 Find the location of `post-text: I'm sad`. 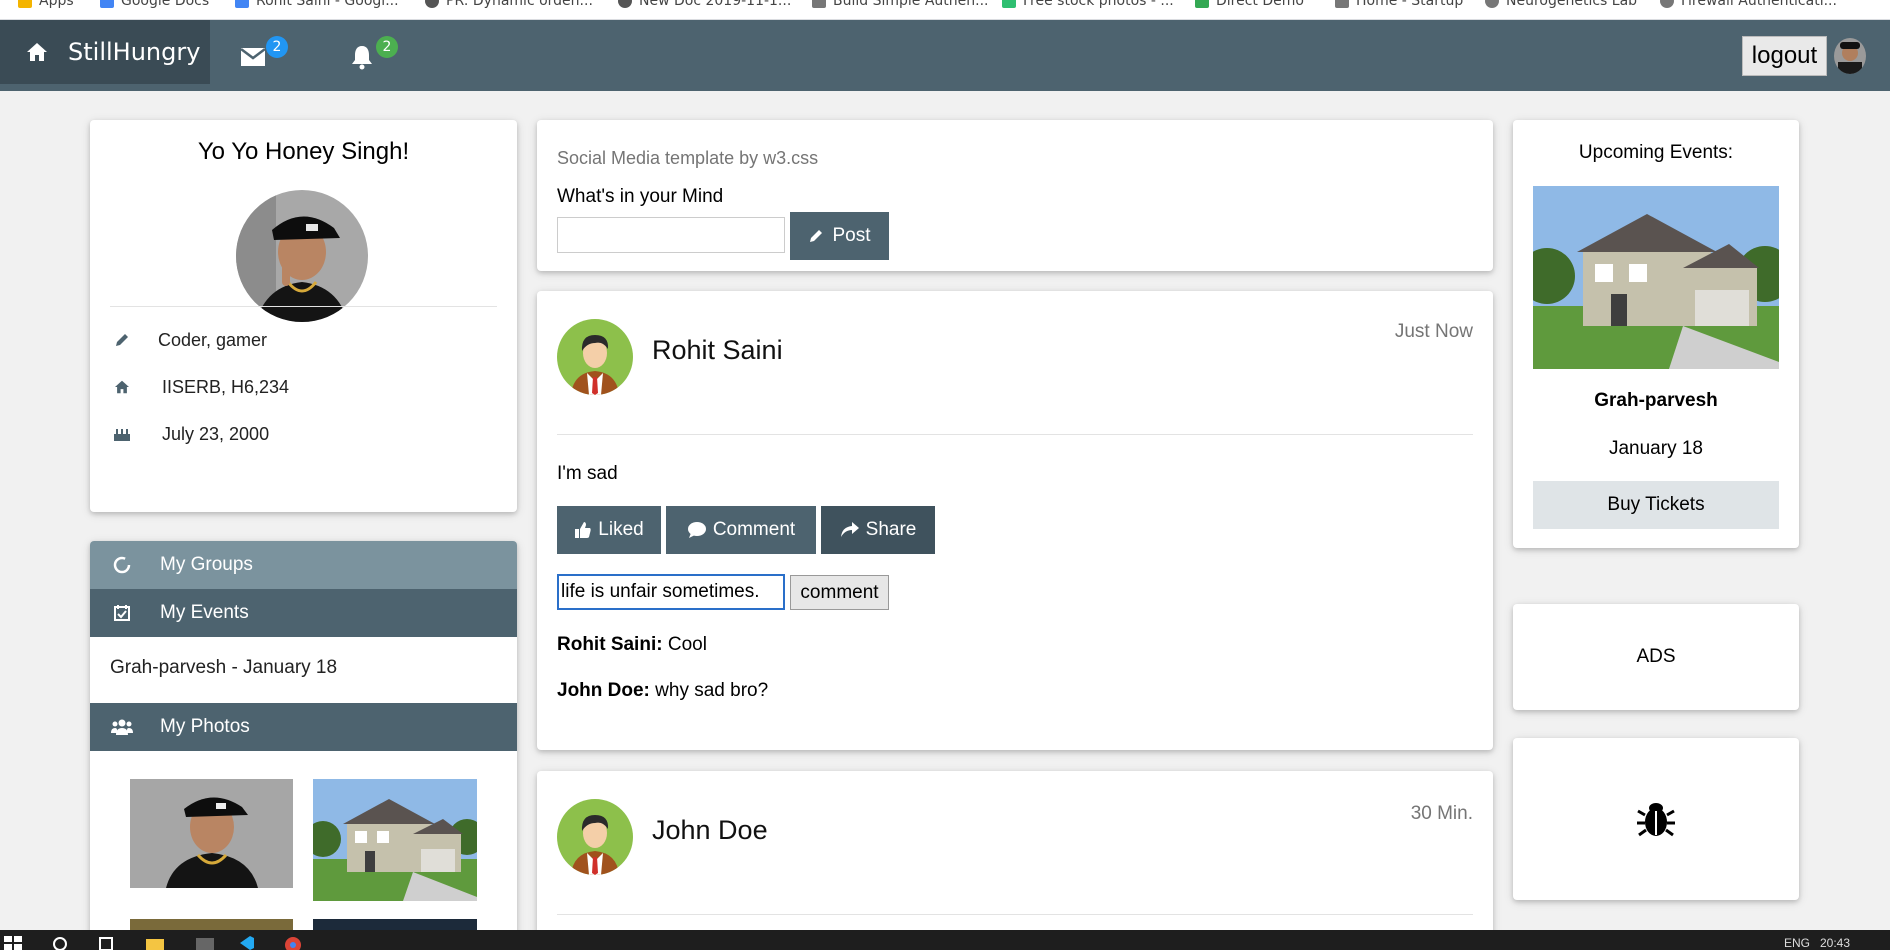

post-text: I'm sad is located at coordinates (587, 473).